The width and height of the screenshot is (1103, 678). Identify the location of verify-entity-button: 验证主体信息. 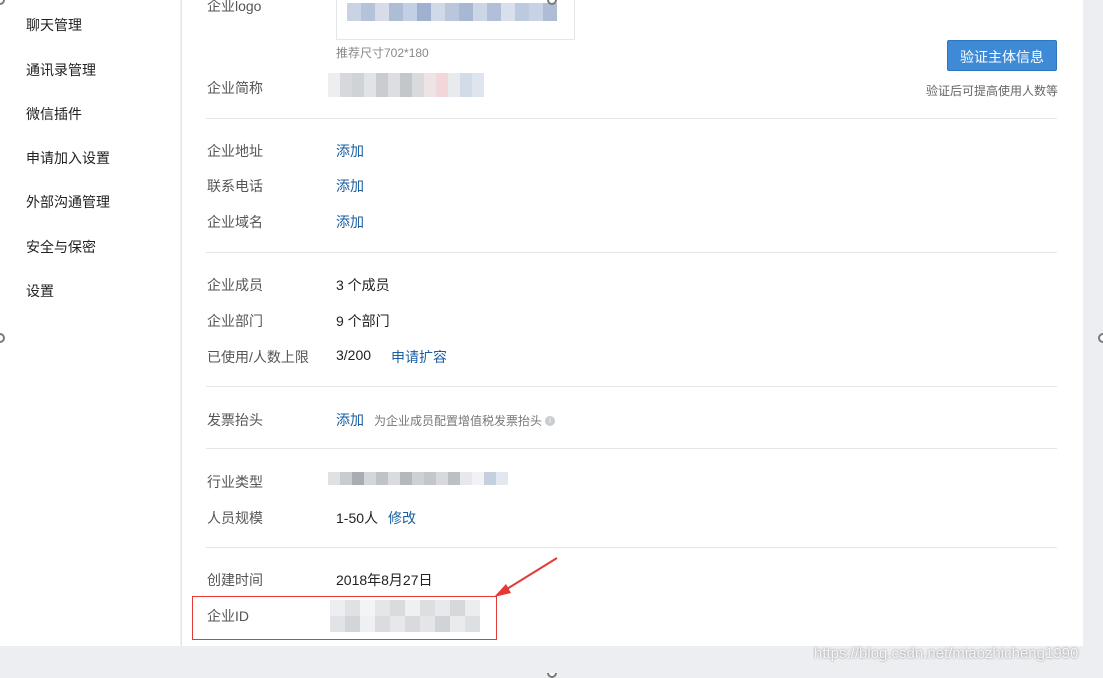
(1002, 55).